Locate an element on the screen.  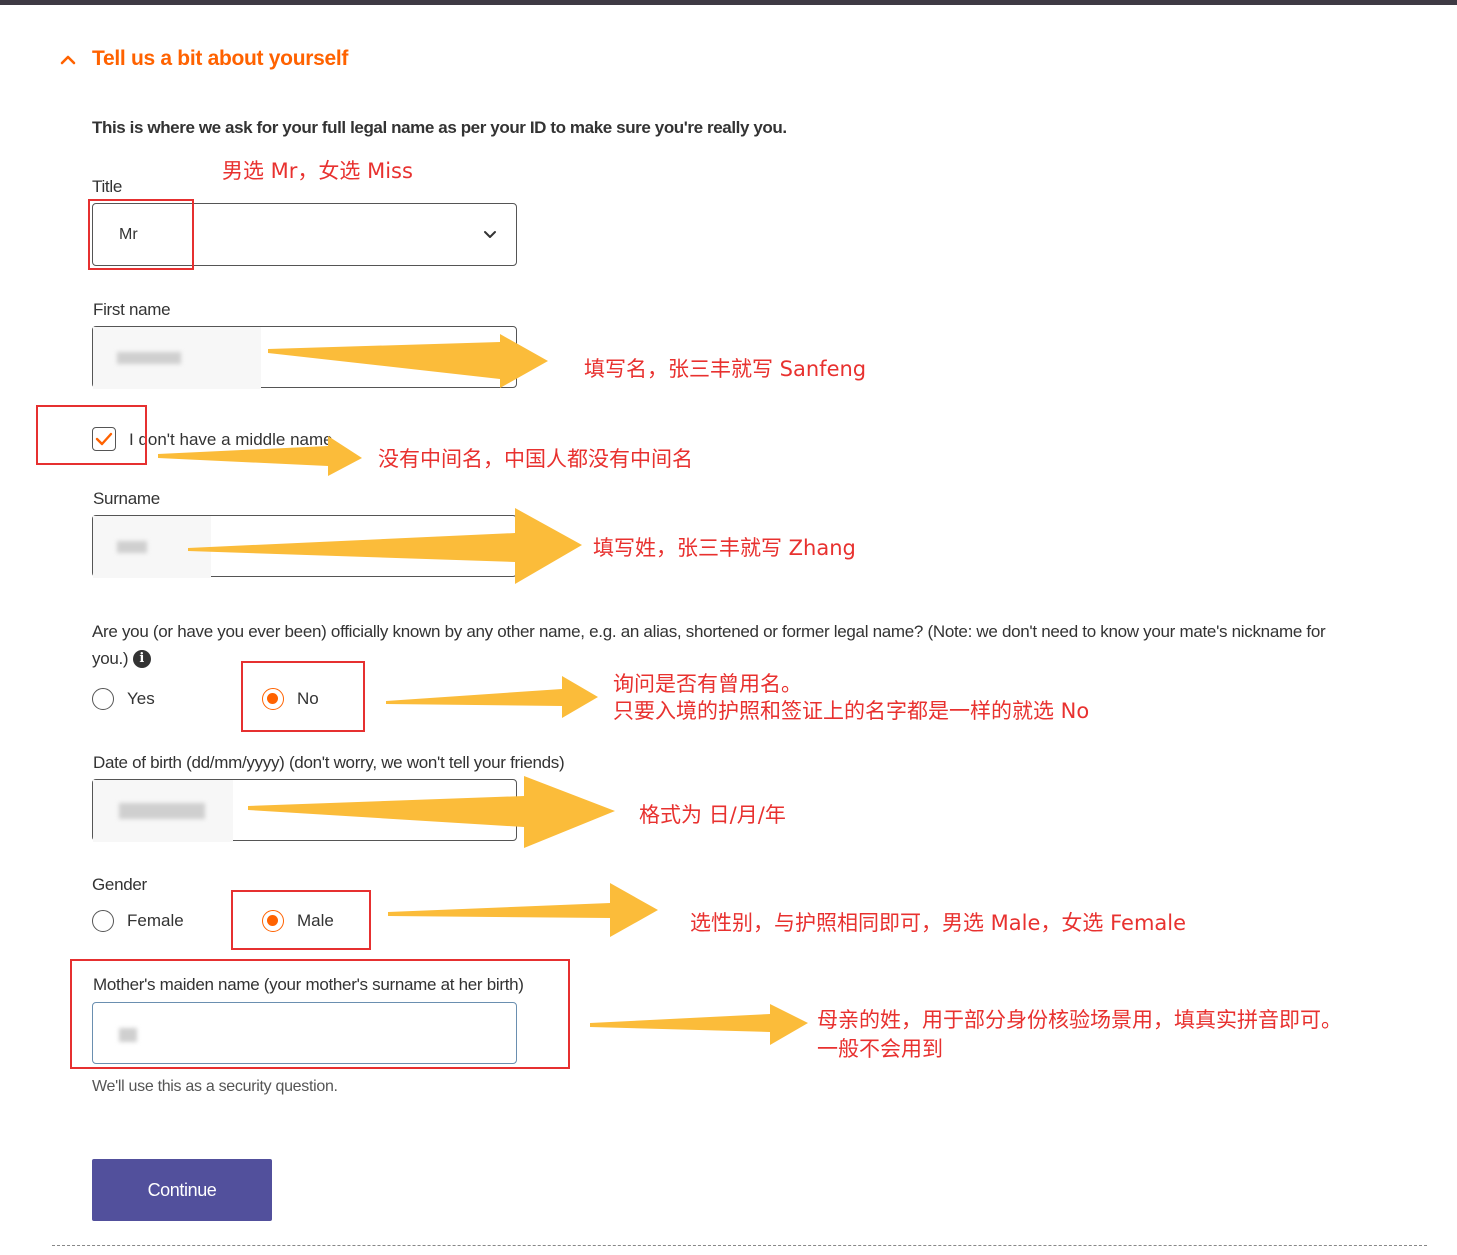
annotation-alias-1: 询问是否有曾用名。 is located at coordinates (707, 684).